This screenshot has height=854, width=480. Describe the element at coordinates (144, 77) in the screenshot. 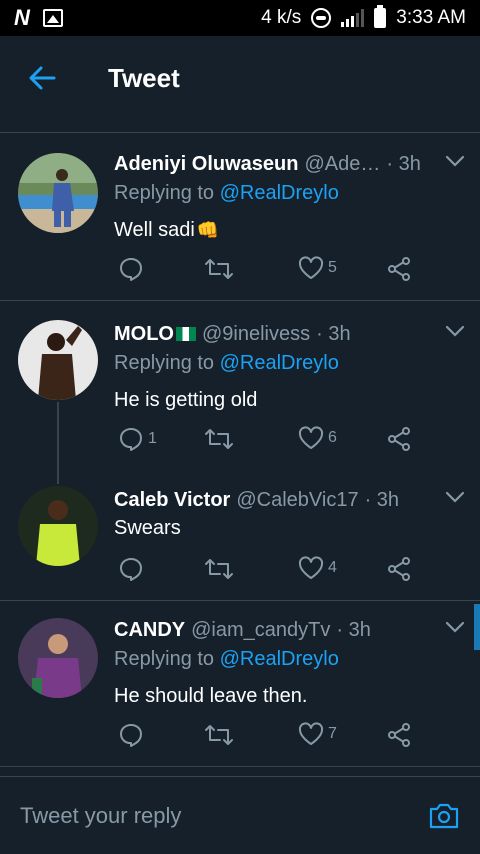

I see `page-title: Tweet` at that location.